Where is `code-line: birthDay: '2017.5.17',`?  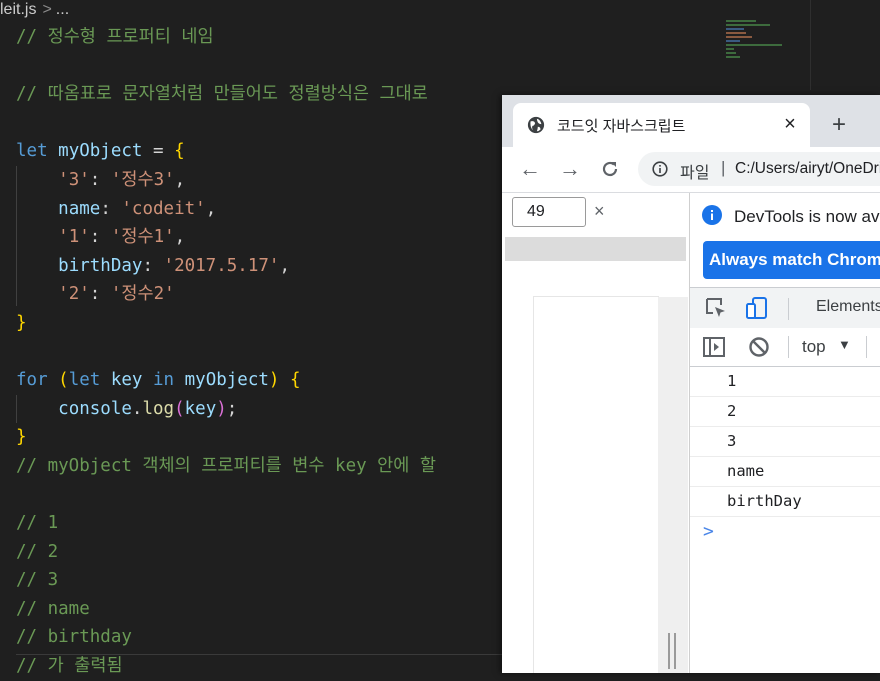 code-line: birthDay: '2017.5.17', is located at coordinates (226, 266).